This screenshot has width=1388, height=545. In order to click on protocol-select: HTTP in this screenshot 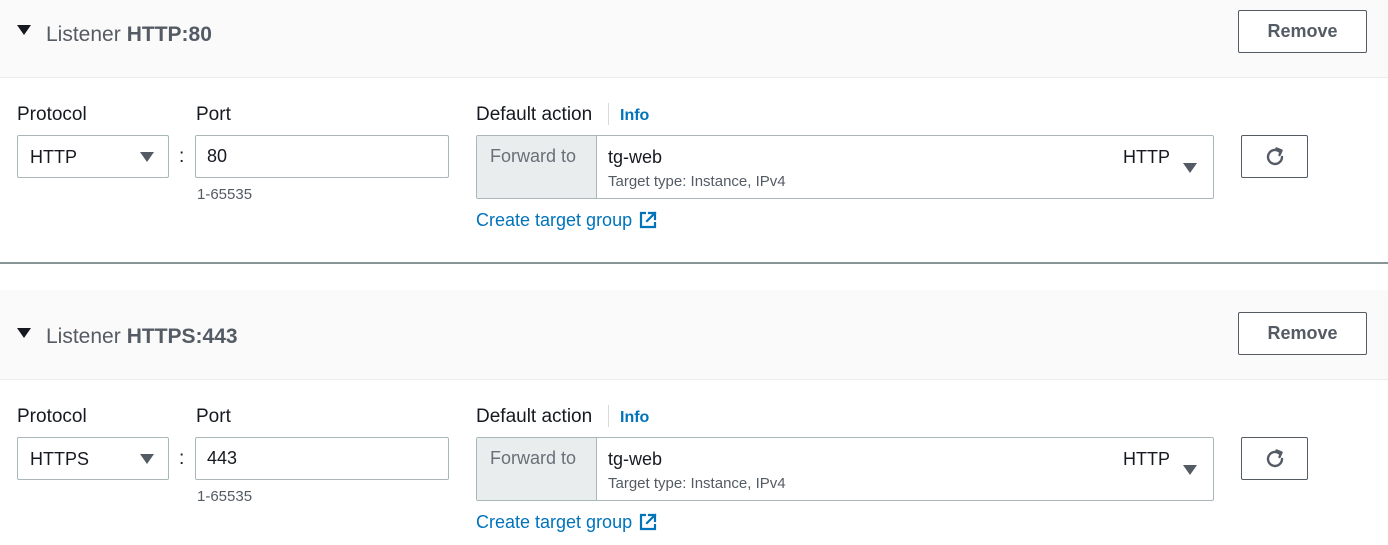, I will do `click(93, 156)`.